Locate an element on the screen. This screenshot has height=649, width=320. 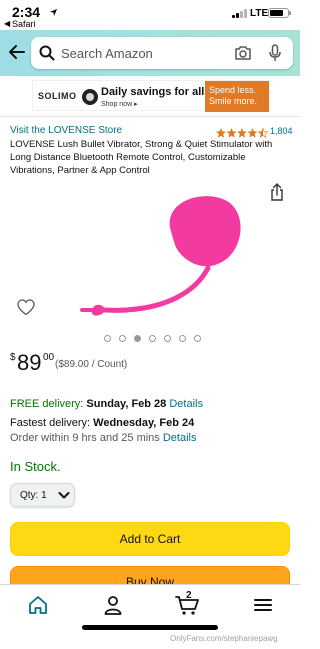
status-bar: 2:34 ◀ Safari LTE is located at coordinates (150, 15).